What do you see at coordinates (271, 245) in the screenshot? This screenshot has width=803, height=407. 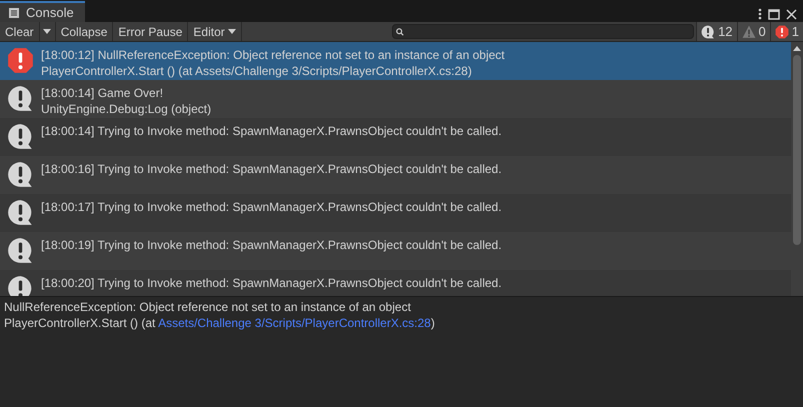 I see `log-message: [18:00:19] Trying to Invoke method: SpawnManagerX.PrawnsObject couldn't be called.` at bounding box center [271, 245].